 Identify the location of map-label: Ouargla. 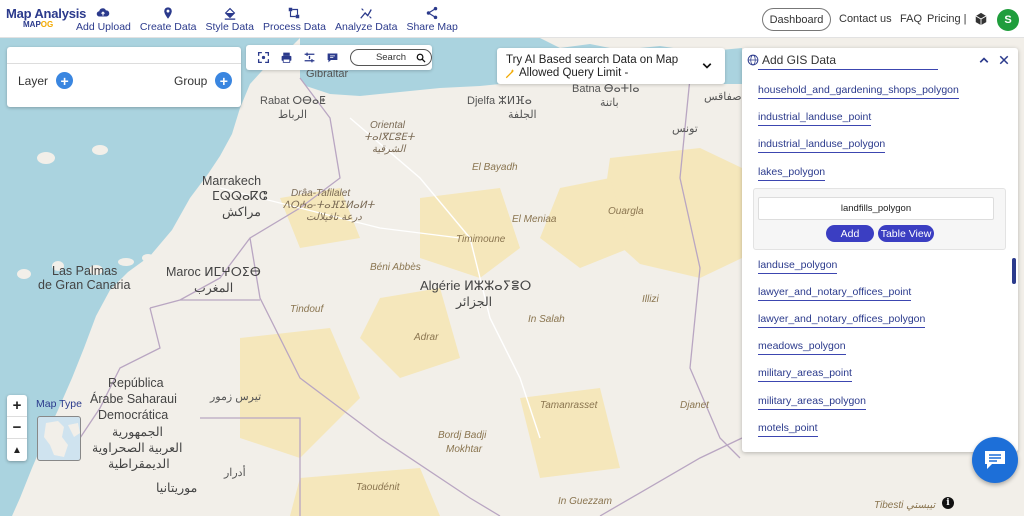
(626, 211).